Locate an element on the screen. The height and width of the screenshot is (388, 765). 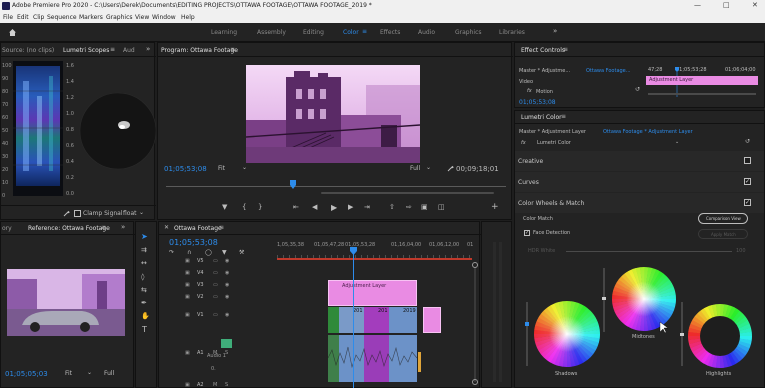
zoom-bar is located at coordinates (407, 193).